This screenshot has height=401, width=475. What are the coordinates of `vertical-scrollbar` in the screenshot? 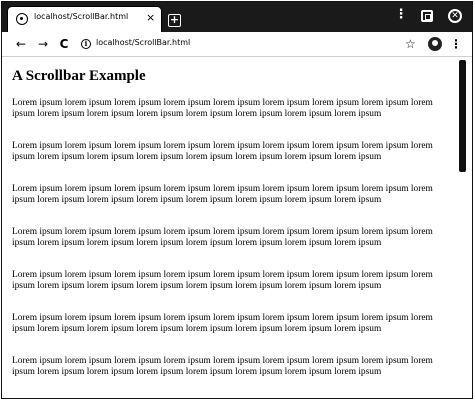 It's located at (465, 228).